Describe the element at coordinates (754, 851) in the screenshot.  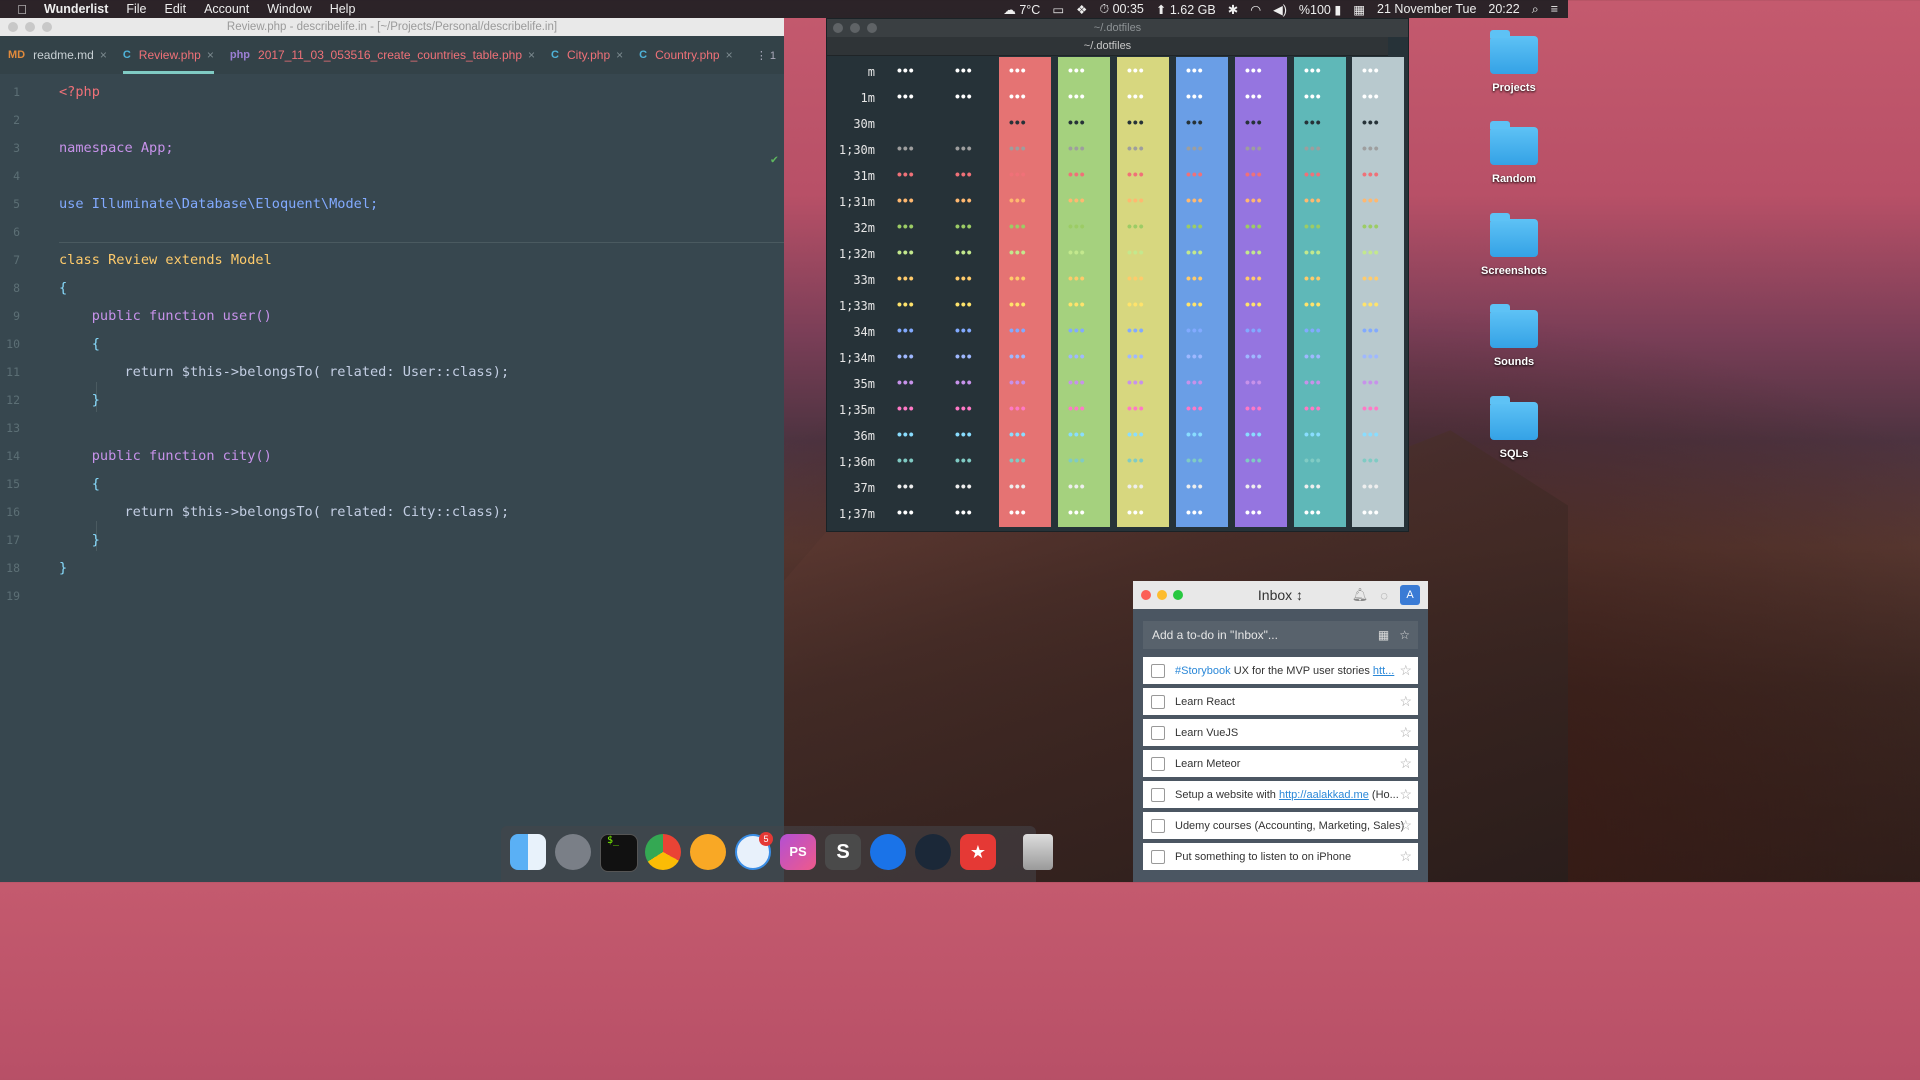
I see `airmail-icon: 5` at that location.